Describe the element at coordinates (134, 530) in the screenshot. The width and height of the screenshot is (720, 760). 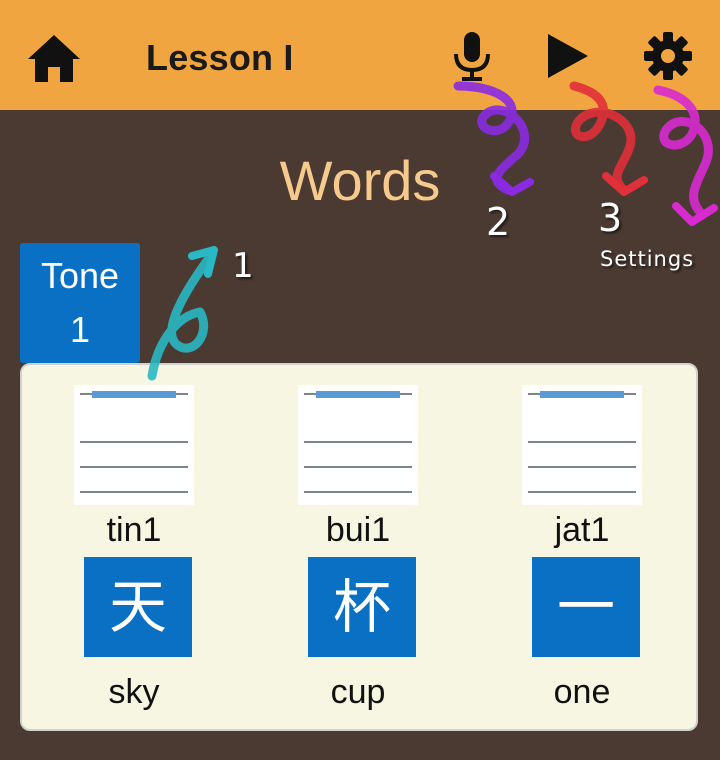
I see `jyutping-label: tin1` at that location.